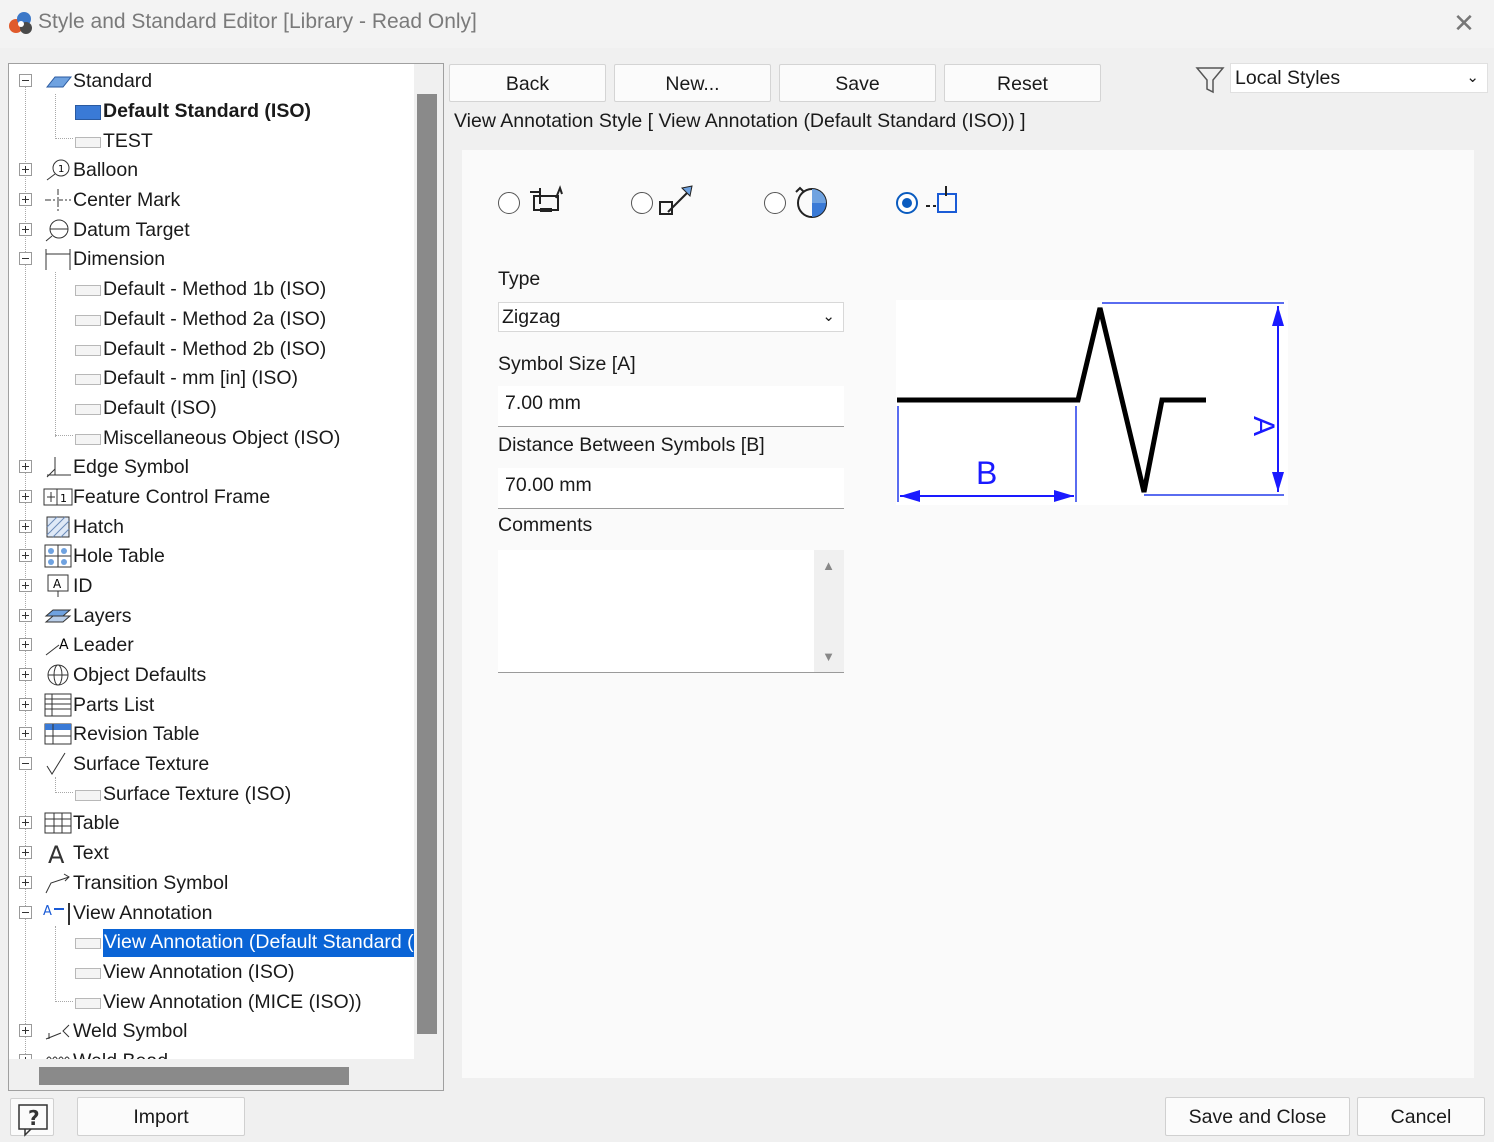  Describe the element at coordinates (775, 203) in the screenshot. I see `detail-view-radio` at that location.